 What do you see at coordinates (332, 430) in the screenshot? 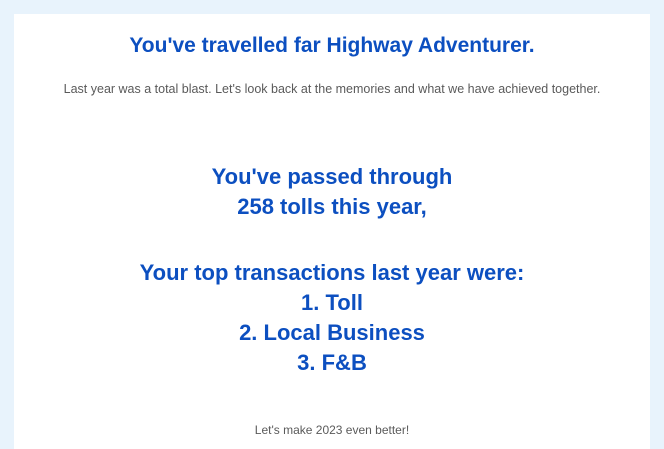
I see `footer-text: Let's make 2023 even better!` at bounding box center [332, 430].